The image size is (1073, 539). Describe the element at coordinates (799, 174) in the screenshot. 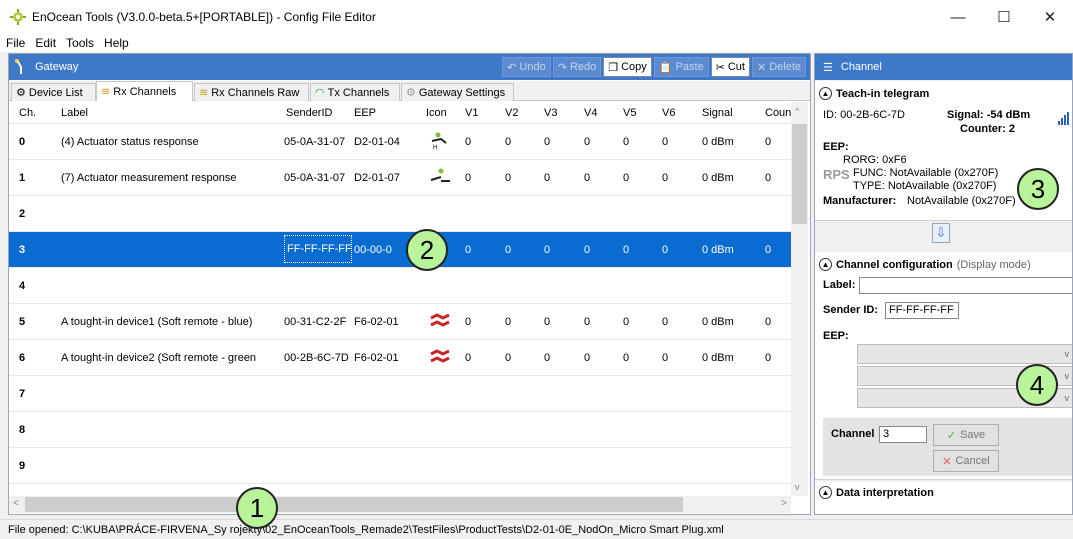

I see `vertical-scroll-thumb` at that location.